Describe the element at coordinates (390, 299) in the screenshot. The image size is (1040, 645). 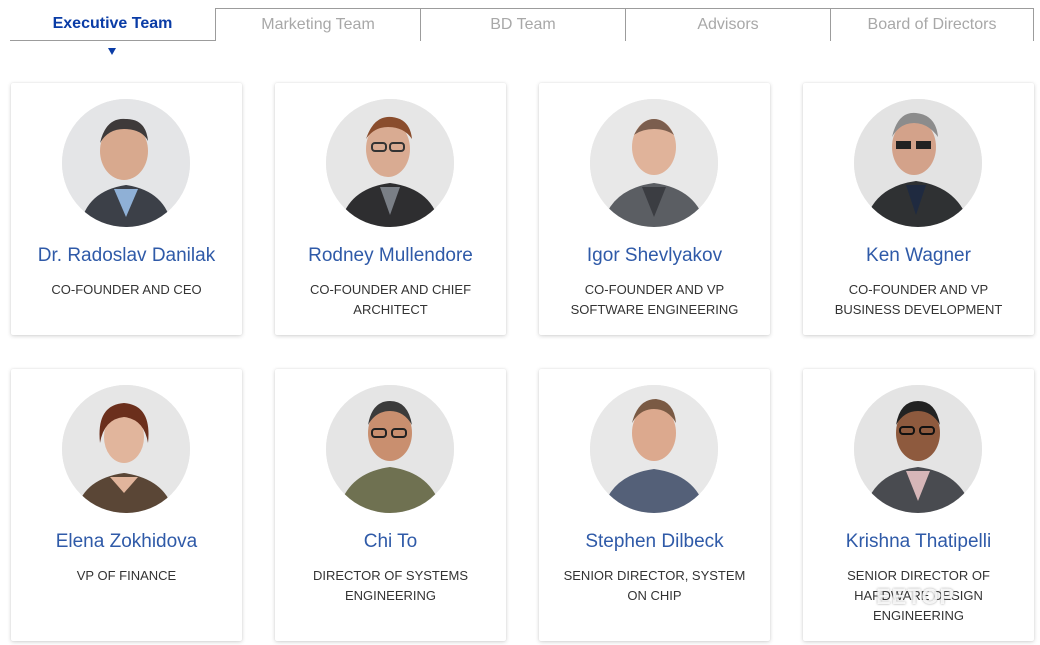
I see `member-role: CO-FOUNDER AND CHIEF ARCHITECT` at that location.